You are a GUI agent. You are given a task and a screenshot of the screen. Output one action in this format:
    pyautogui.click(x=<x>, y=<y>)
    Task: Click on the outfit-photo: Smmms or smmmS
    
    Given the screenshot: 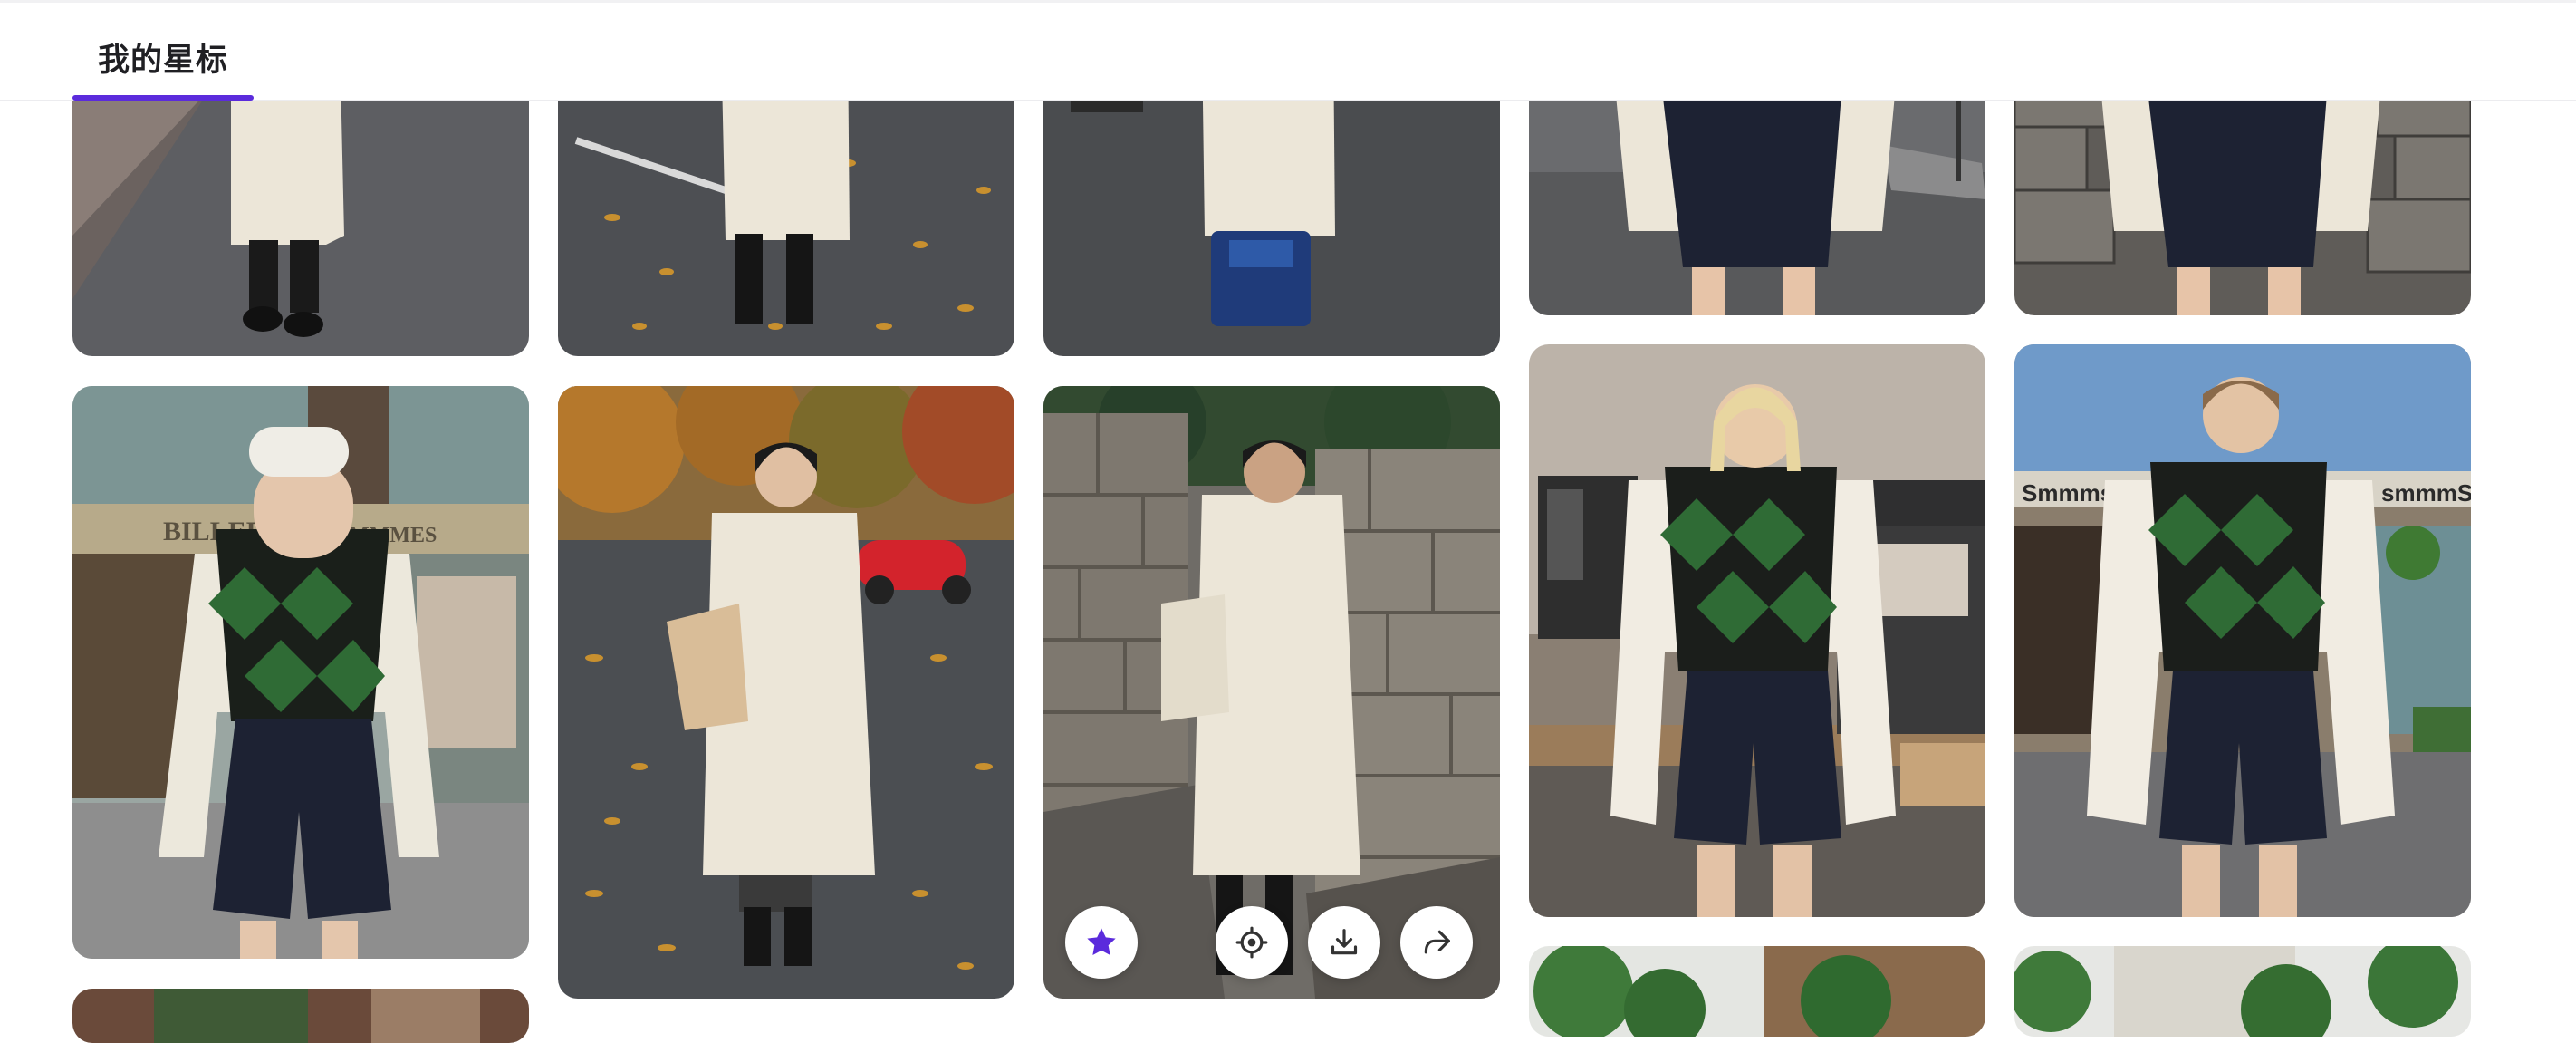 What is the action you would take?
    pyautogui.click(x=2242, y=630)
    